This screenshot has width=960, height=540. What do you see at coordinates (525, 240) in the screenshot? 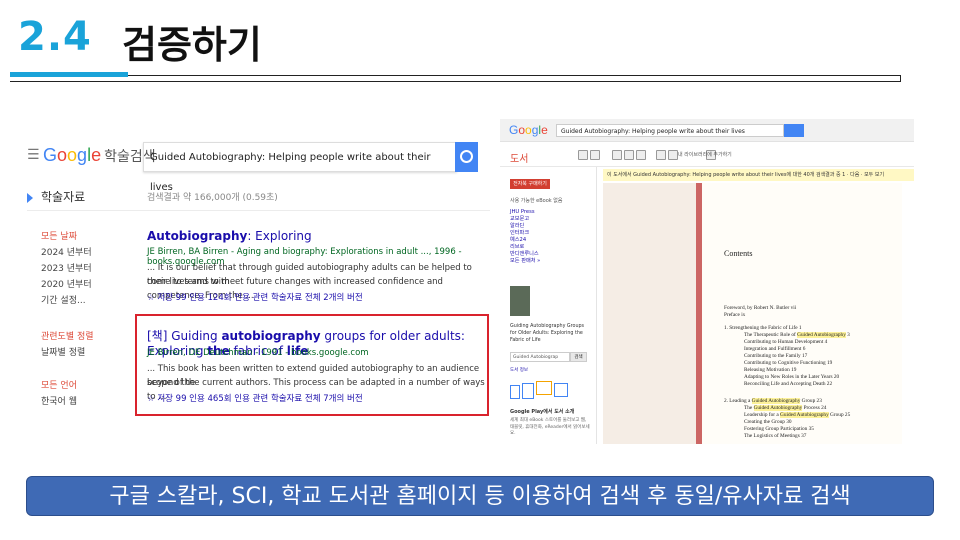
I see `store-link: 예스24` at bounding box center [525, 240].